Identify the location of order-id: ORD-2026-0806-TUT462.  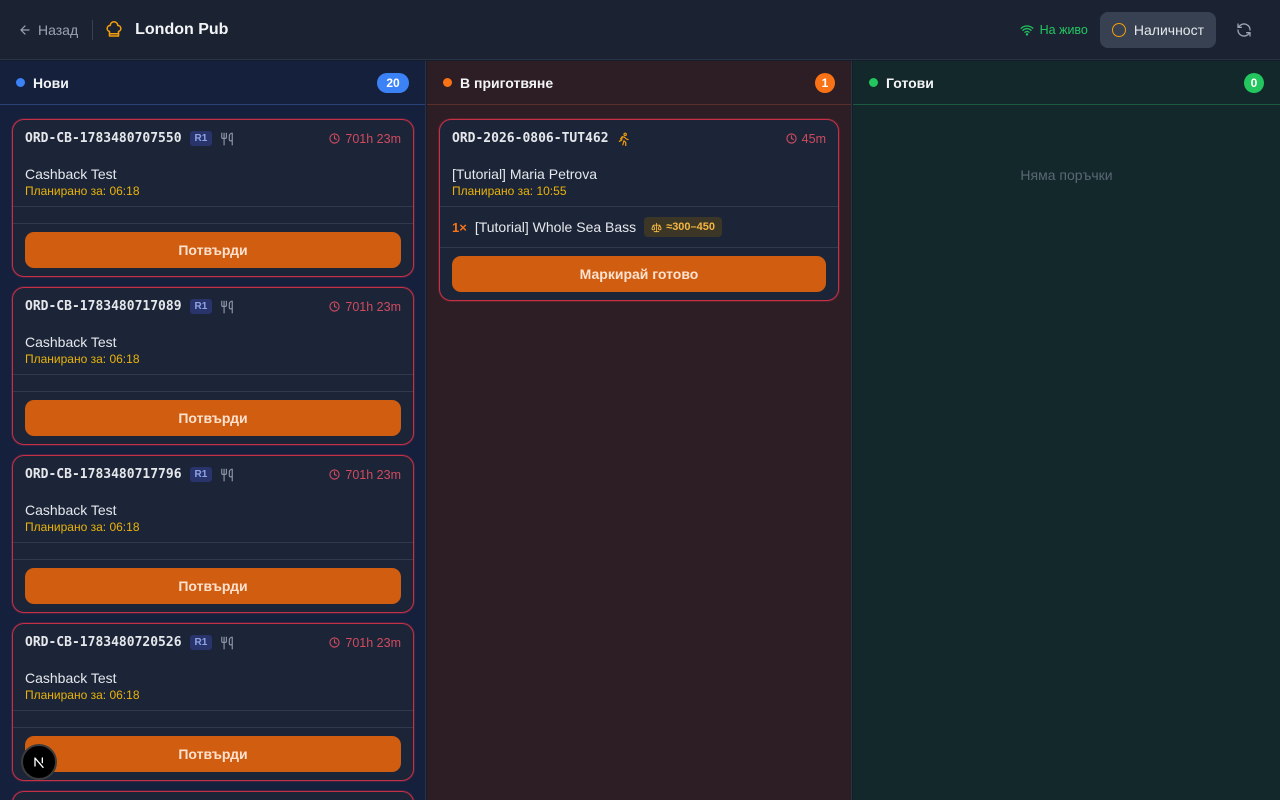
(530, 138).